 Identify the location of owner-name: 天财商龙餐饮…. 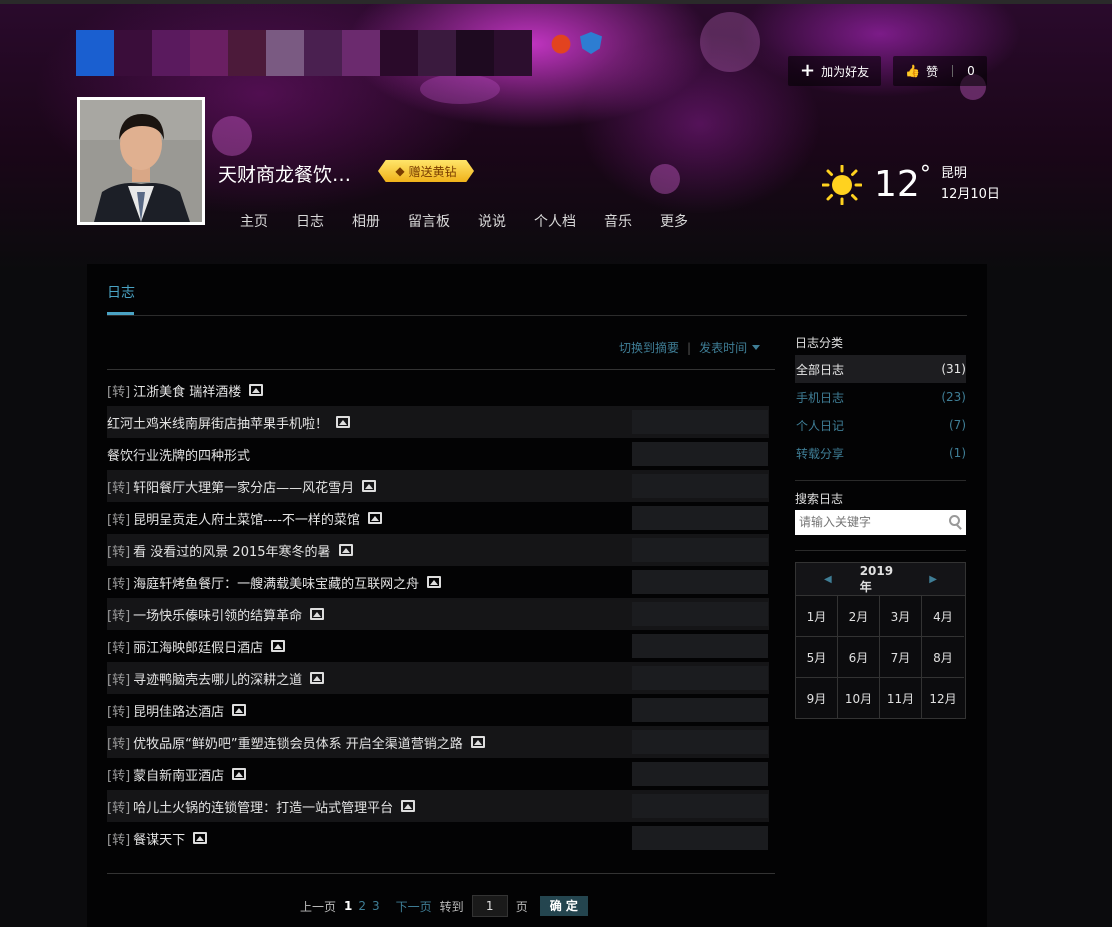
(284, 173).